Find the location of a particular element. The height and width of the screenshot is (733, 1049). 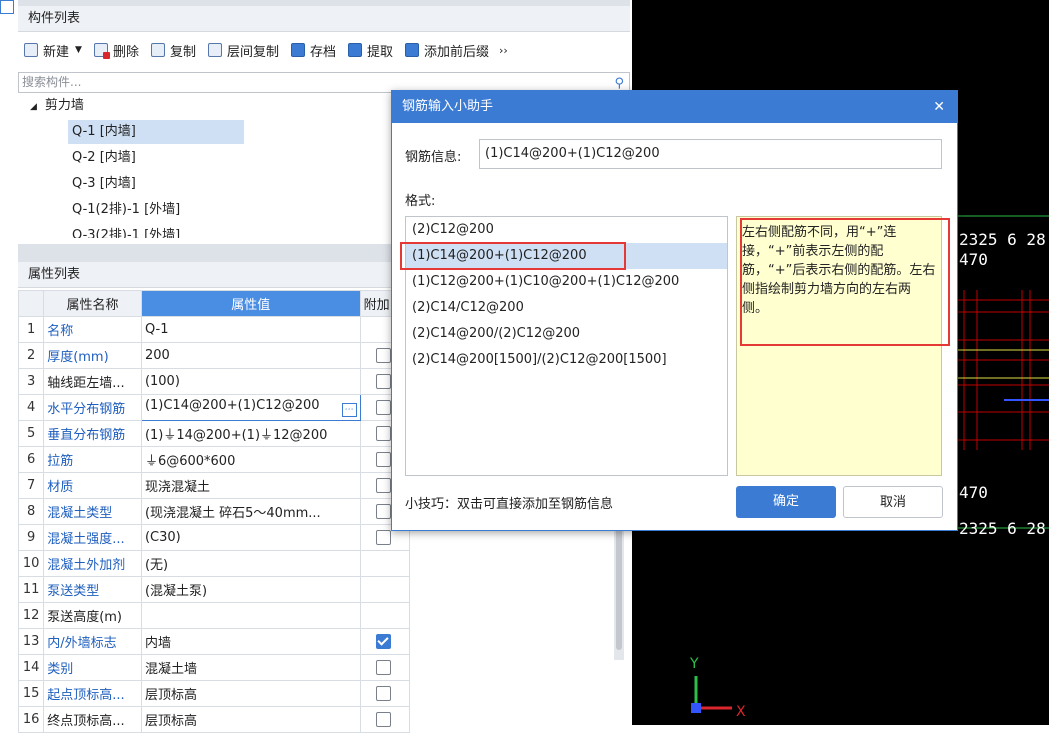

property-value: 200 is located at coordinates (250, 355).